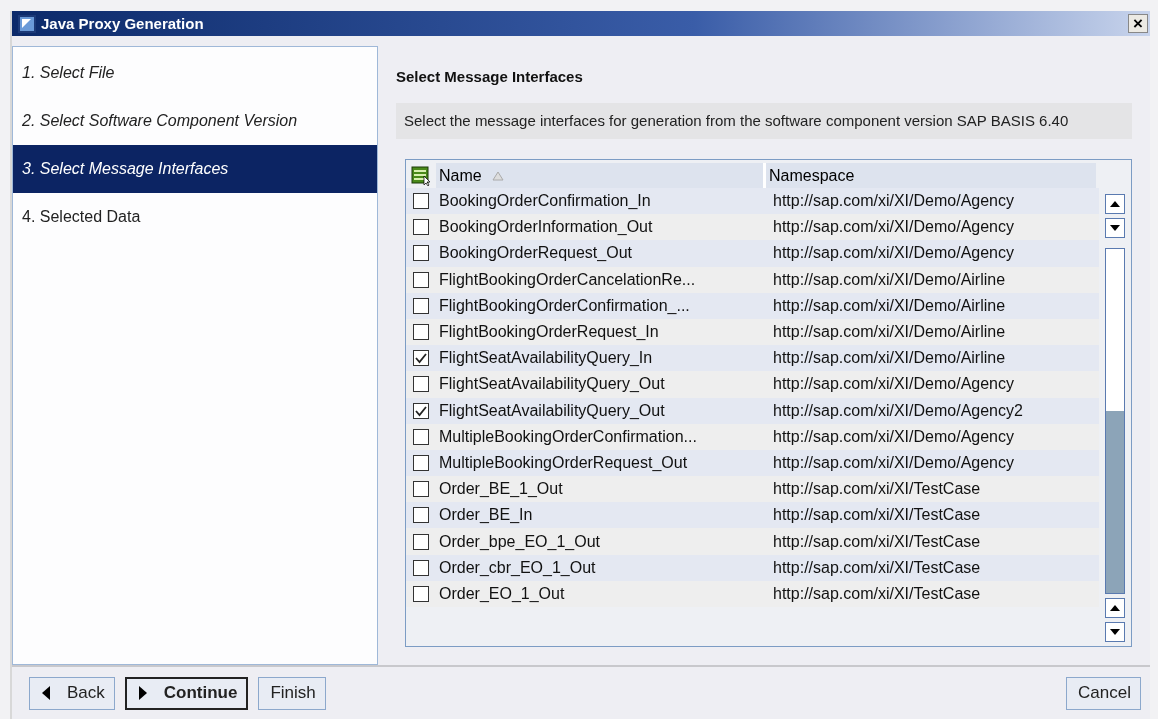  I want to click on app-icon, so click(27, 23).